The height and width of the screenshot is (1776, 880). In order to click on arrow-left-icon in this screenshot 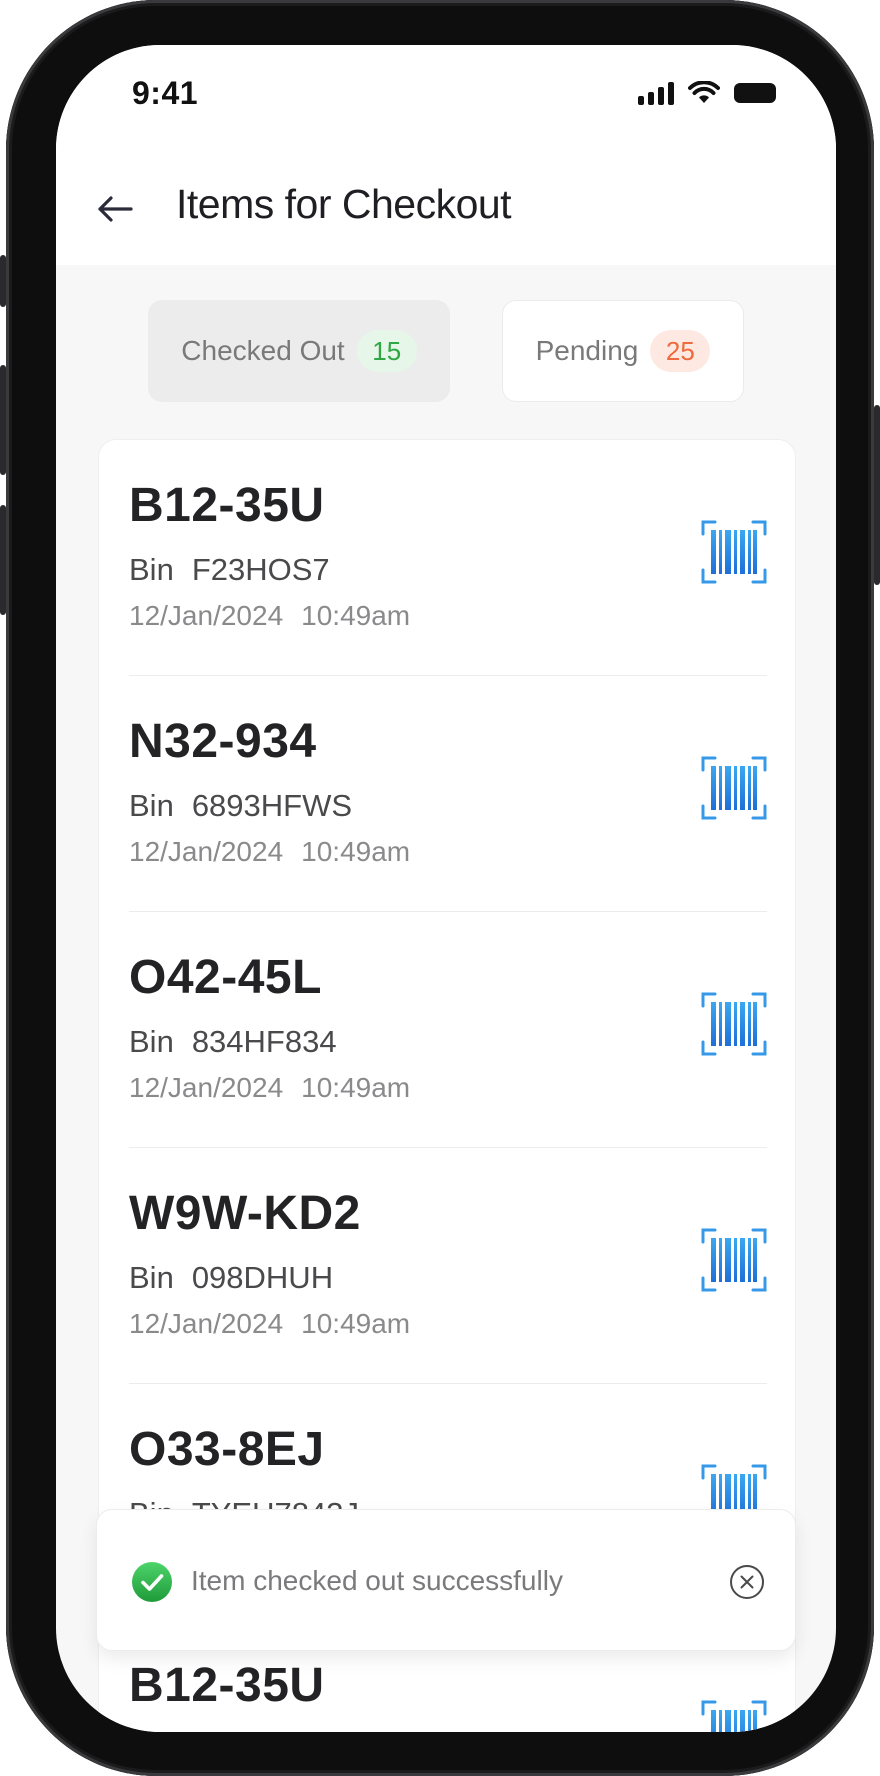, I will do `click(115, 209)`.